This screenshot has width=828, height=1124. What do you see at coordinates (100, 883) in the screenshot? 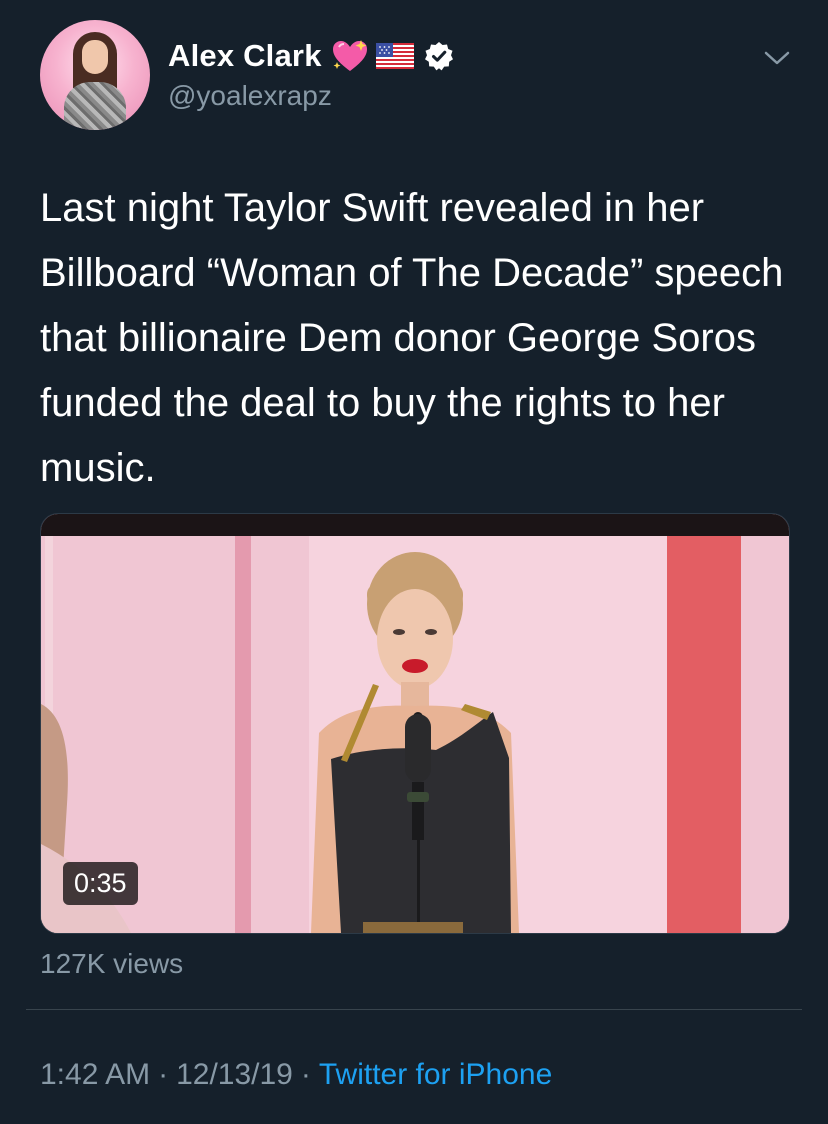
I see `video-duration-badge: 0:35` at bounding box center [100, 883].